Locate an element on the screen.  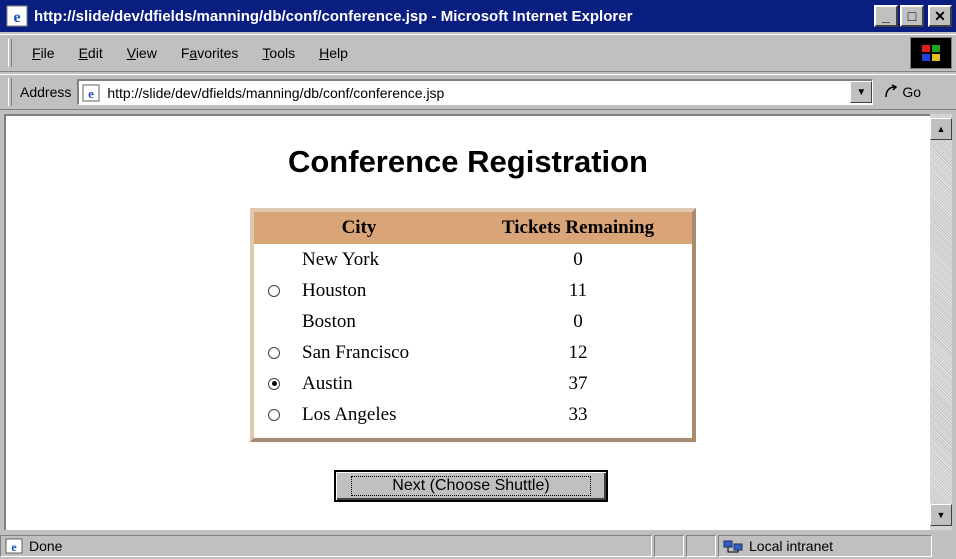
table-row: Austin 37 is located at coordinates (473, 383).